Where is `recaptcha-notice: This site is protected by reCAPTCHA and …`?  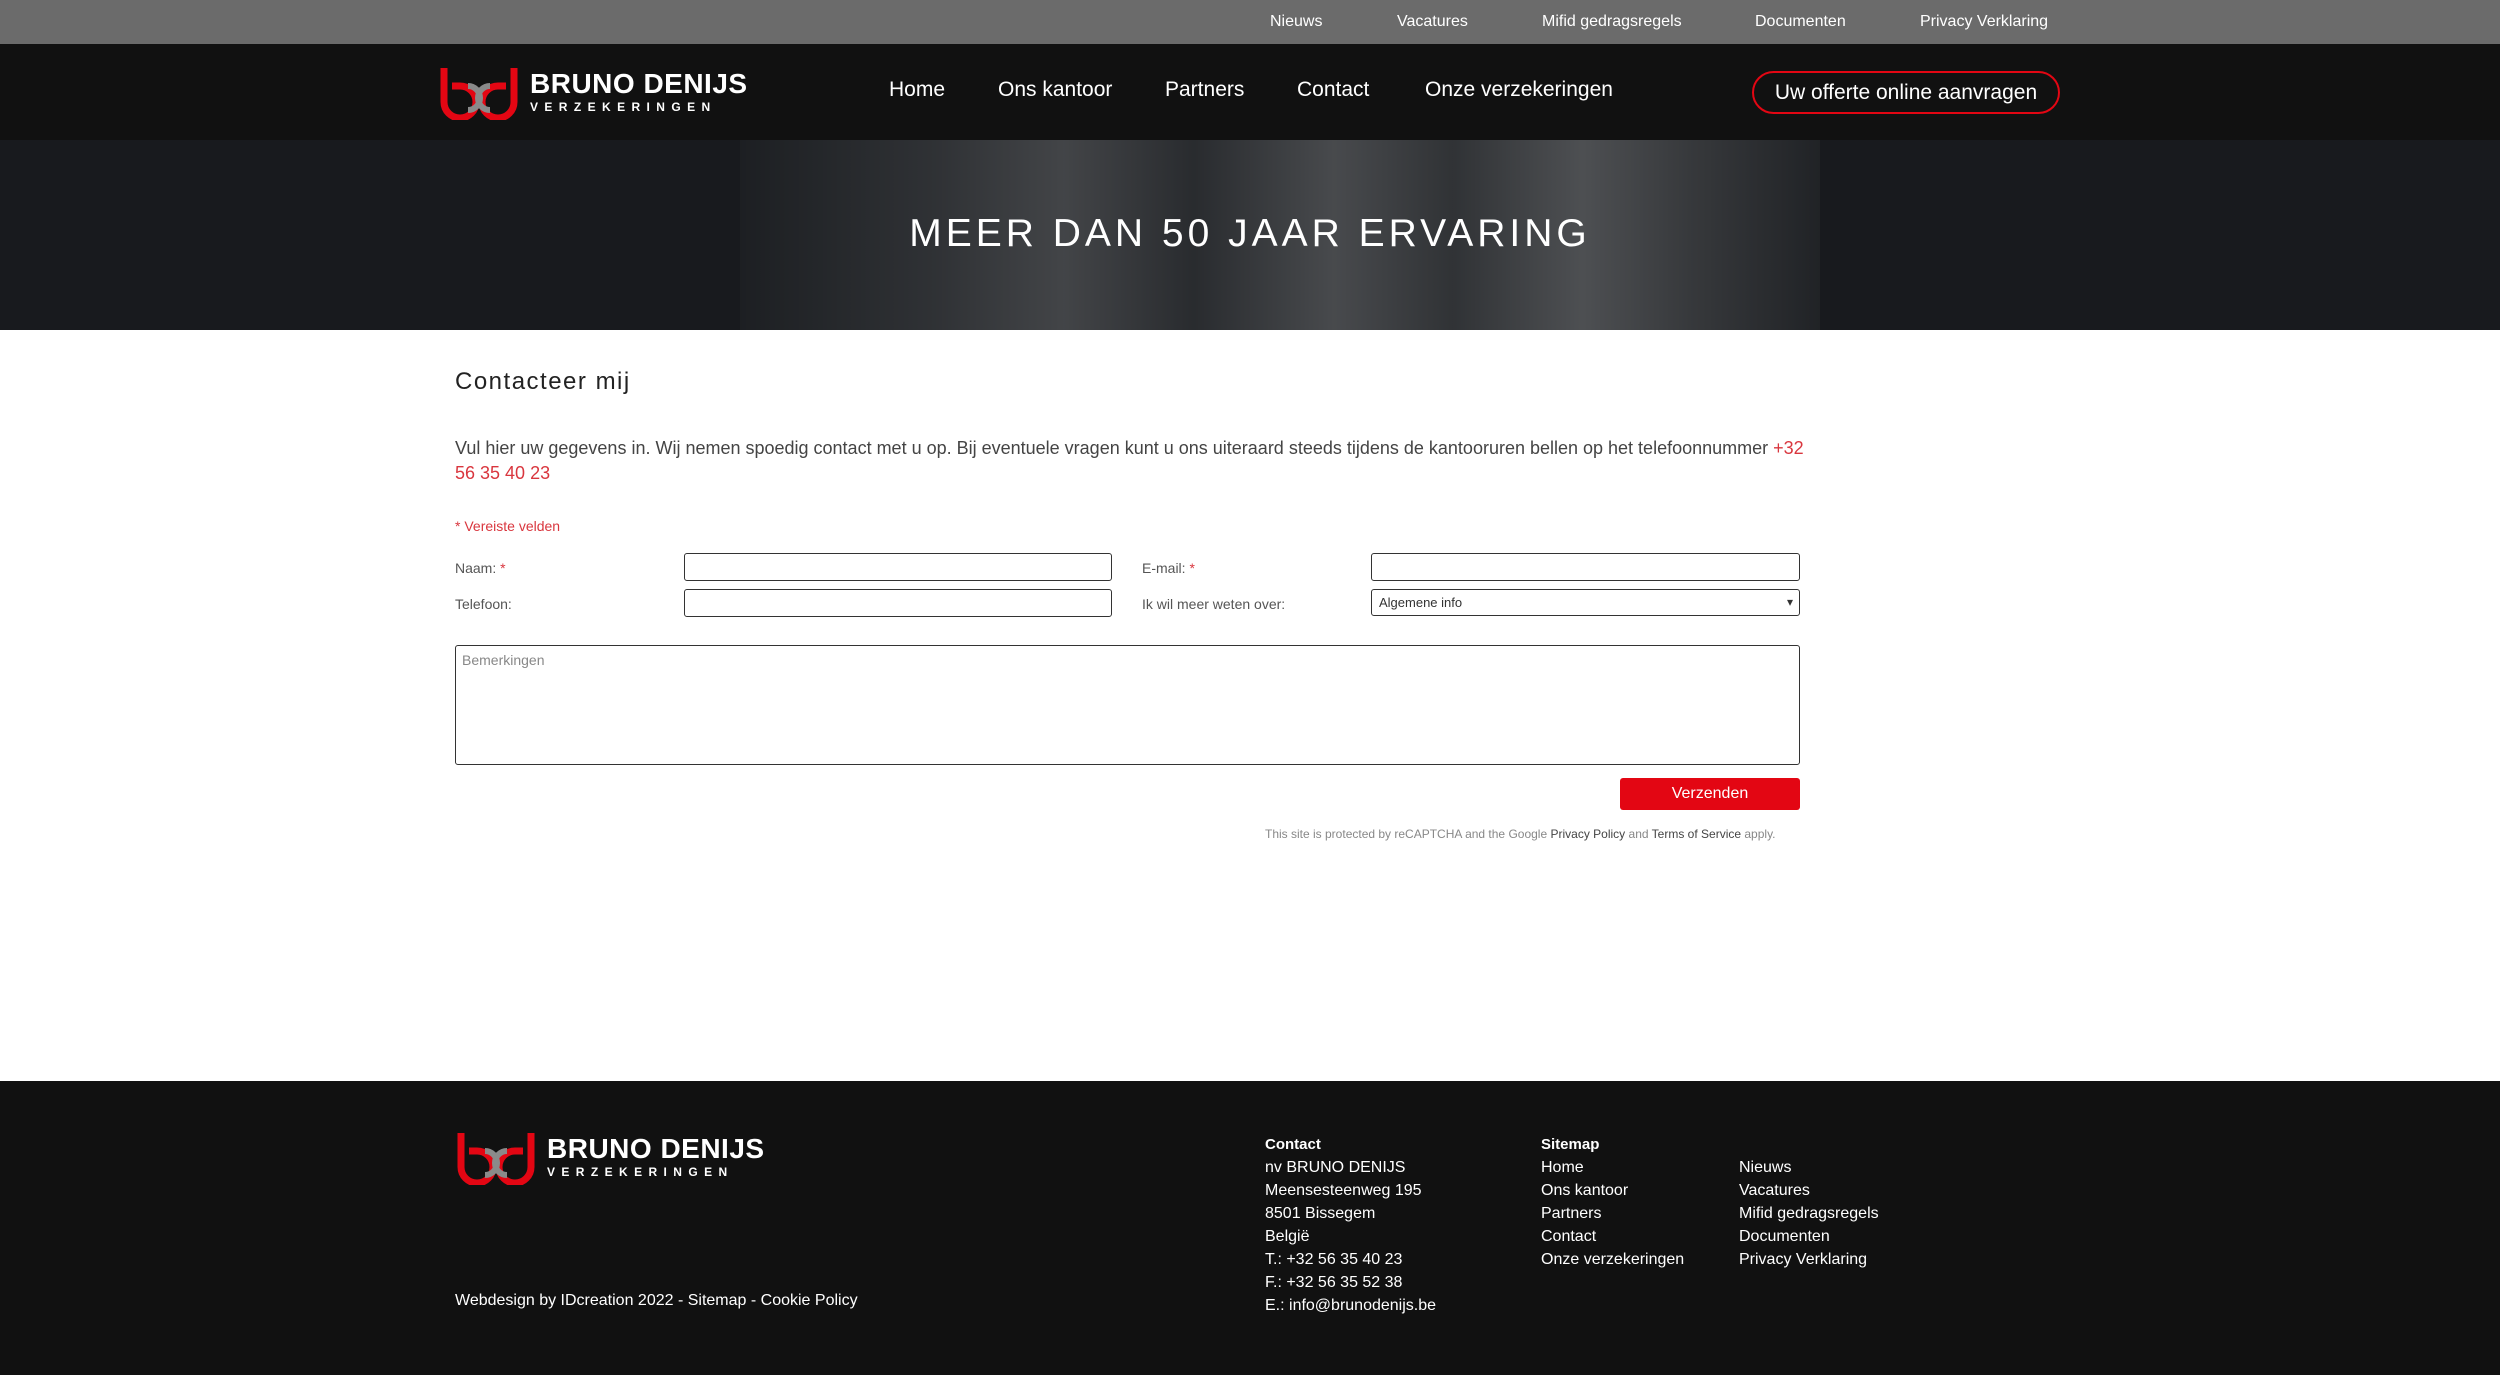 recaptcha-notice: This site is protected by reCAPTCHA and … is located at coordinates (1520, 834).